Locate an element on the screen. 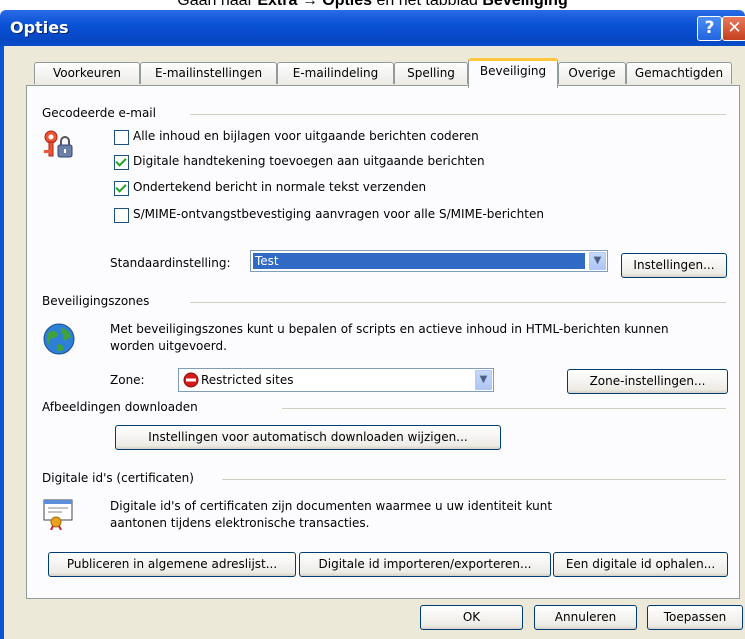 This screenshot has height=639, width=745. tab-e-mailindeling: E-mailindeling is located at coordinates (335, 73).